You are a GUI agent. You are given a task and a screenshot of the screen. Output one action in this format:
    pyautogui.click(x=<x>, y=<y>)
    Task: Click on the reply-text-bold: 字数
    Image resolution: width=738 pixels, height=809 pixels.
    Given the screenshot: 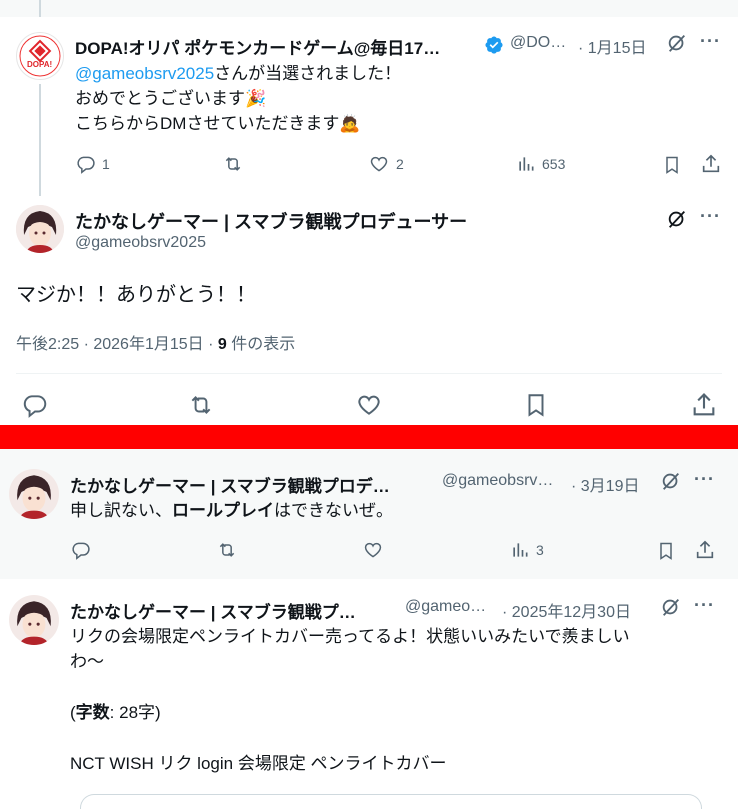 What is the action you would take?
    pyautogui.click(x=92, y=712)
    